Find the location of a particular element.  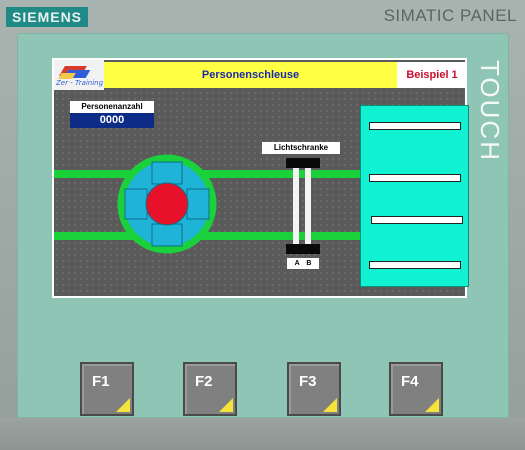

f2-indicator is located at coordinates (226, 405).